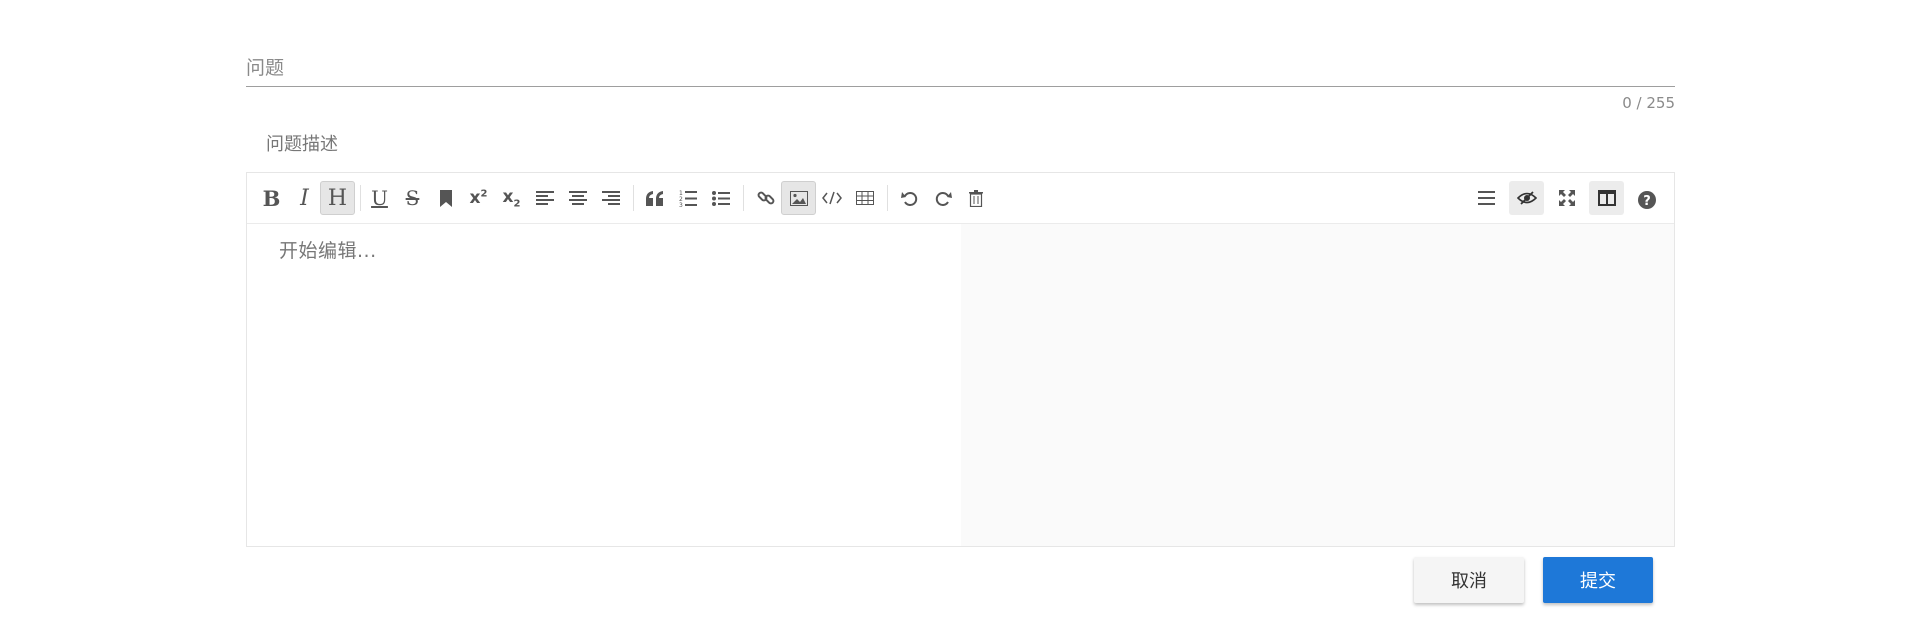  What do you see at coordinates (610, 198) in the screenshot?
I see `align-right-icon` at bounding box center [610, 198].